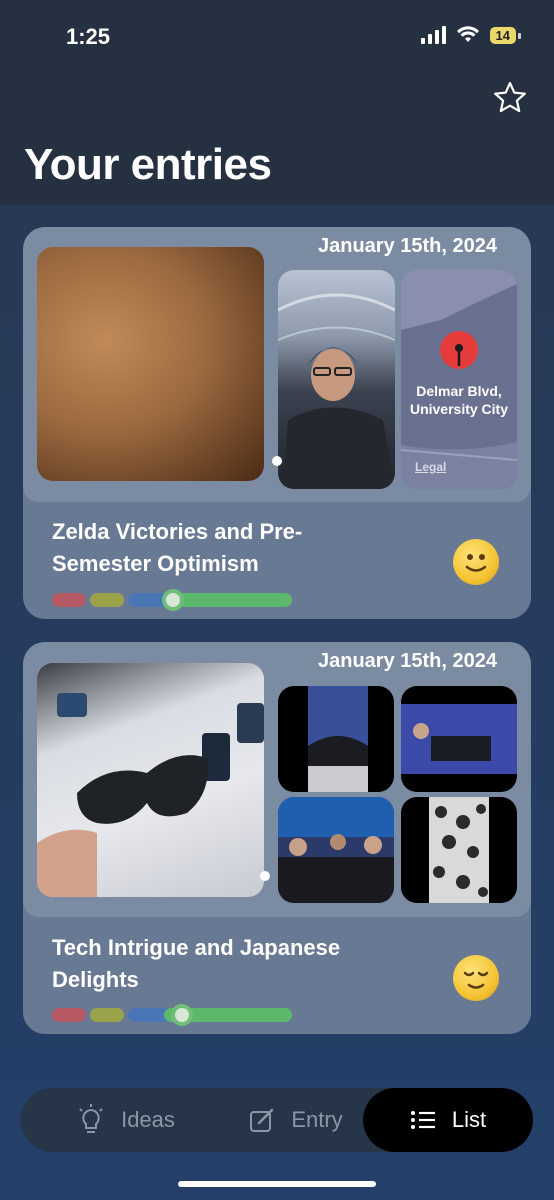 The image size is (554, 1200). I want to click on wifi-icon, so click(467, 34).